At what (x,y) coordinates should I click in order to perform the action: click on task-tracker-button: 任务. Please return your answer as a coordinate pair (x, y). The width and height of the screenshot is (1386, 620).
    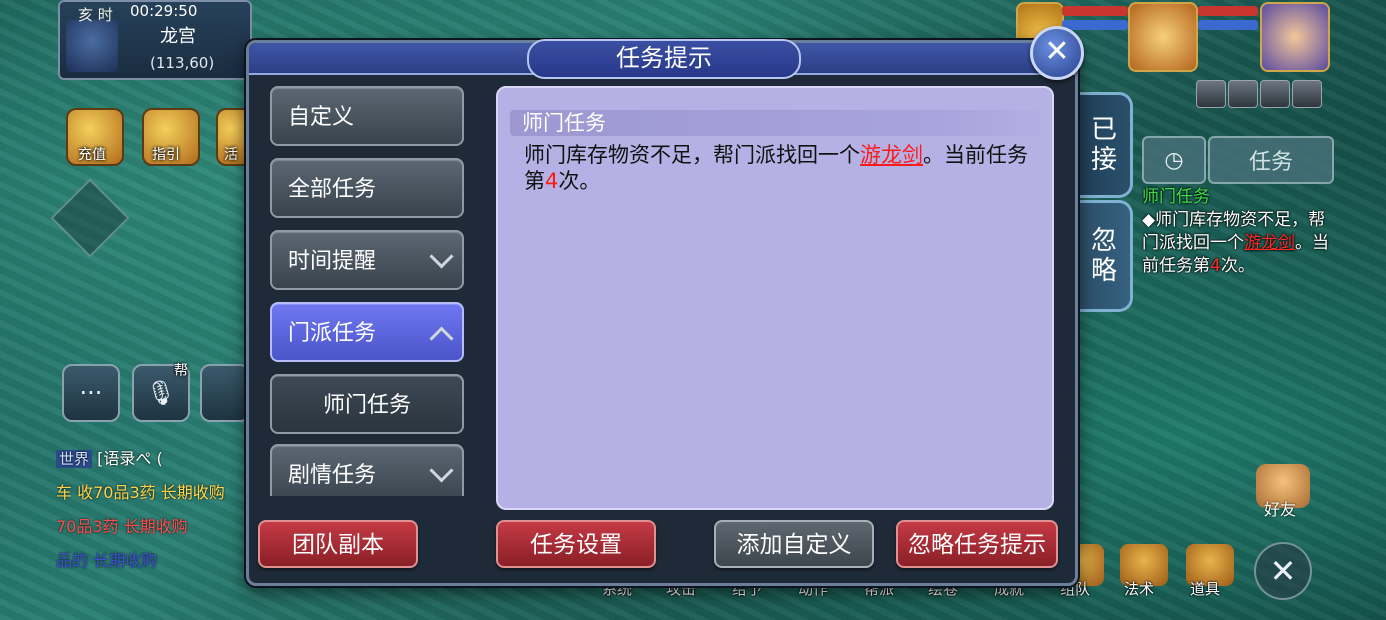
    Looking at the image, I should click on (1271, 160).